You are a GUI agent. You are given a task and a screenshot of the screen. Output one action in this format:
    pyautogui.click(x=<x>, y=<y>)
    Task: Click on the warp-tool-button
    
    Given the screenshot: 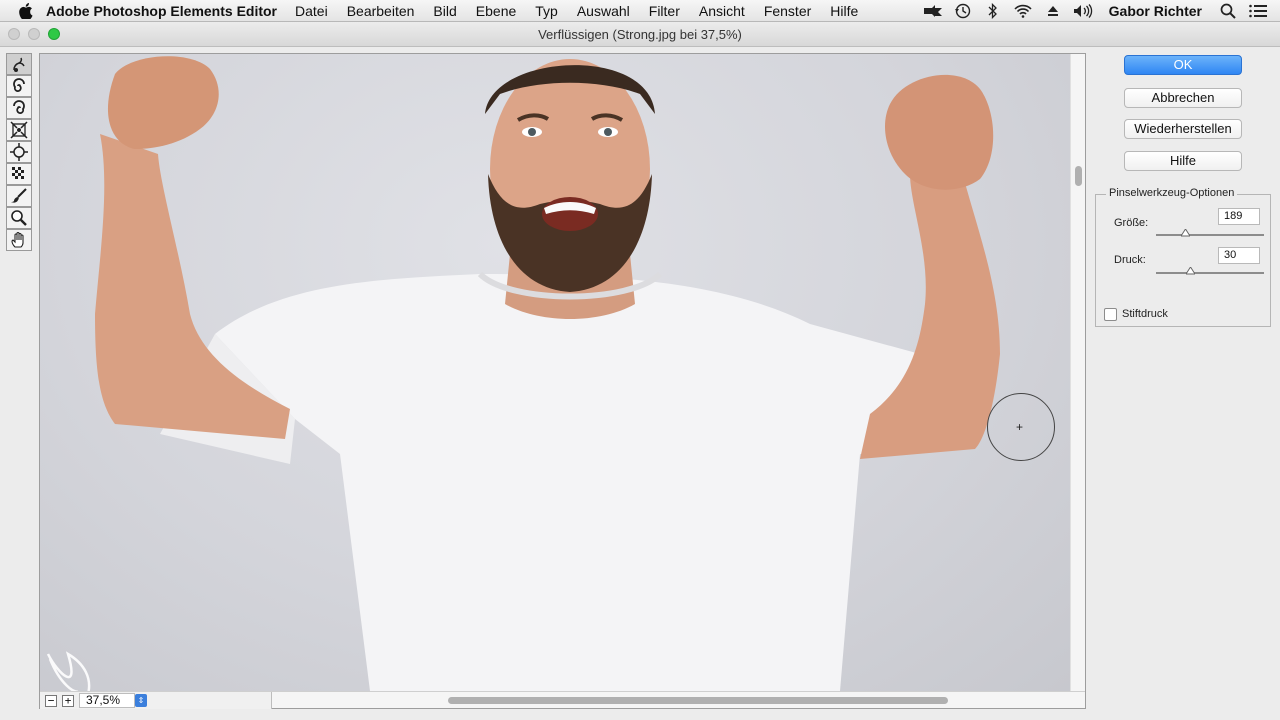 What is the action you would take?
    pyautogui.click(x=19, y=64)
    